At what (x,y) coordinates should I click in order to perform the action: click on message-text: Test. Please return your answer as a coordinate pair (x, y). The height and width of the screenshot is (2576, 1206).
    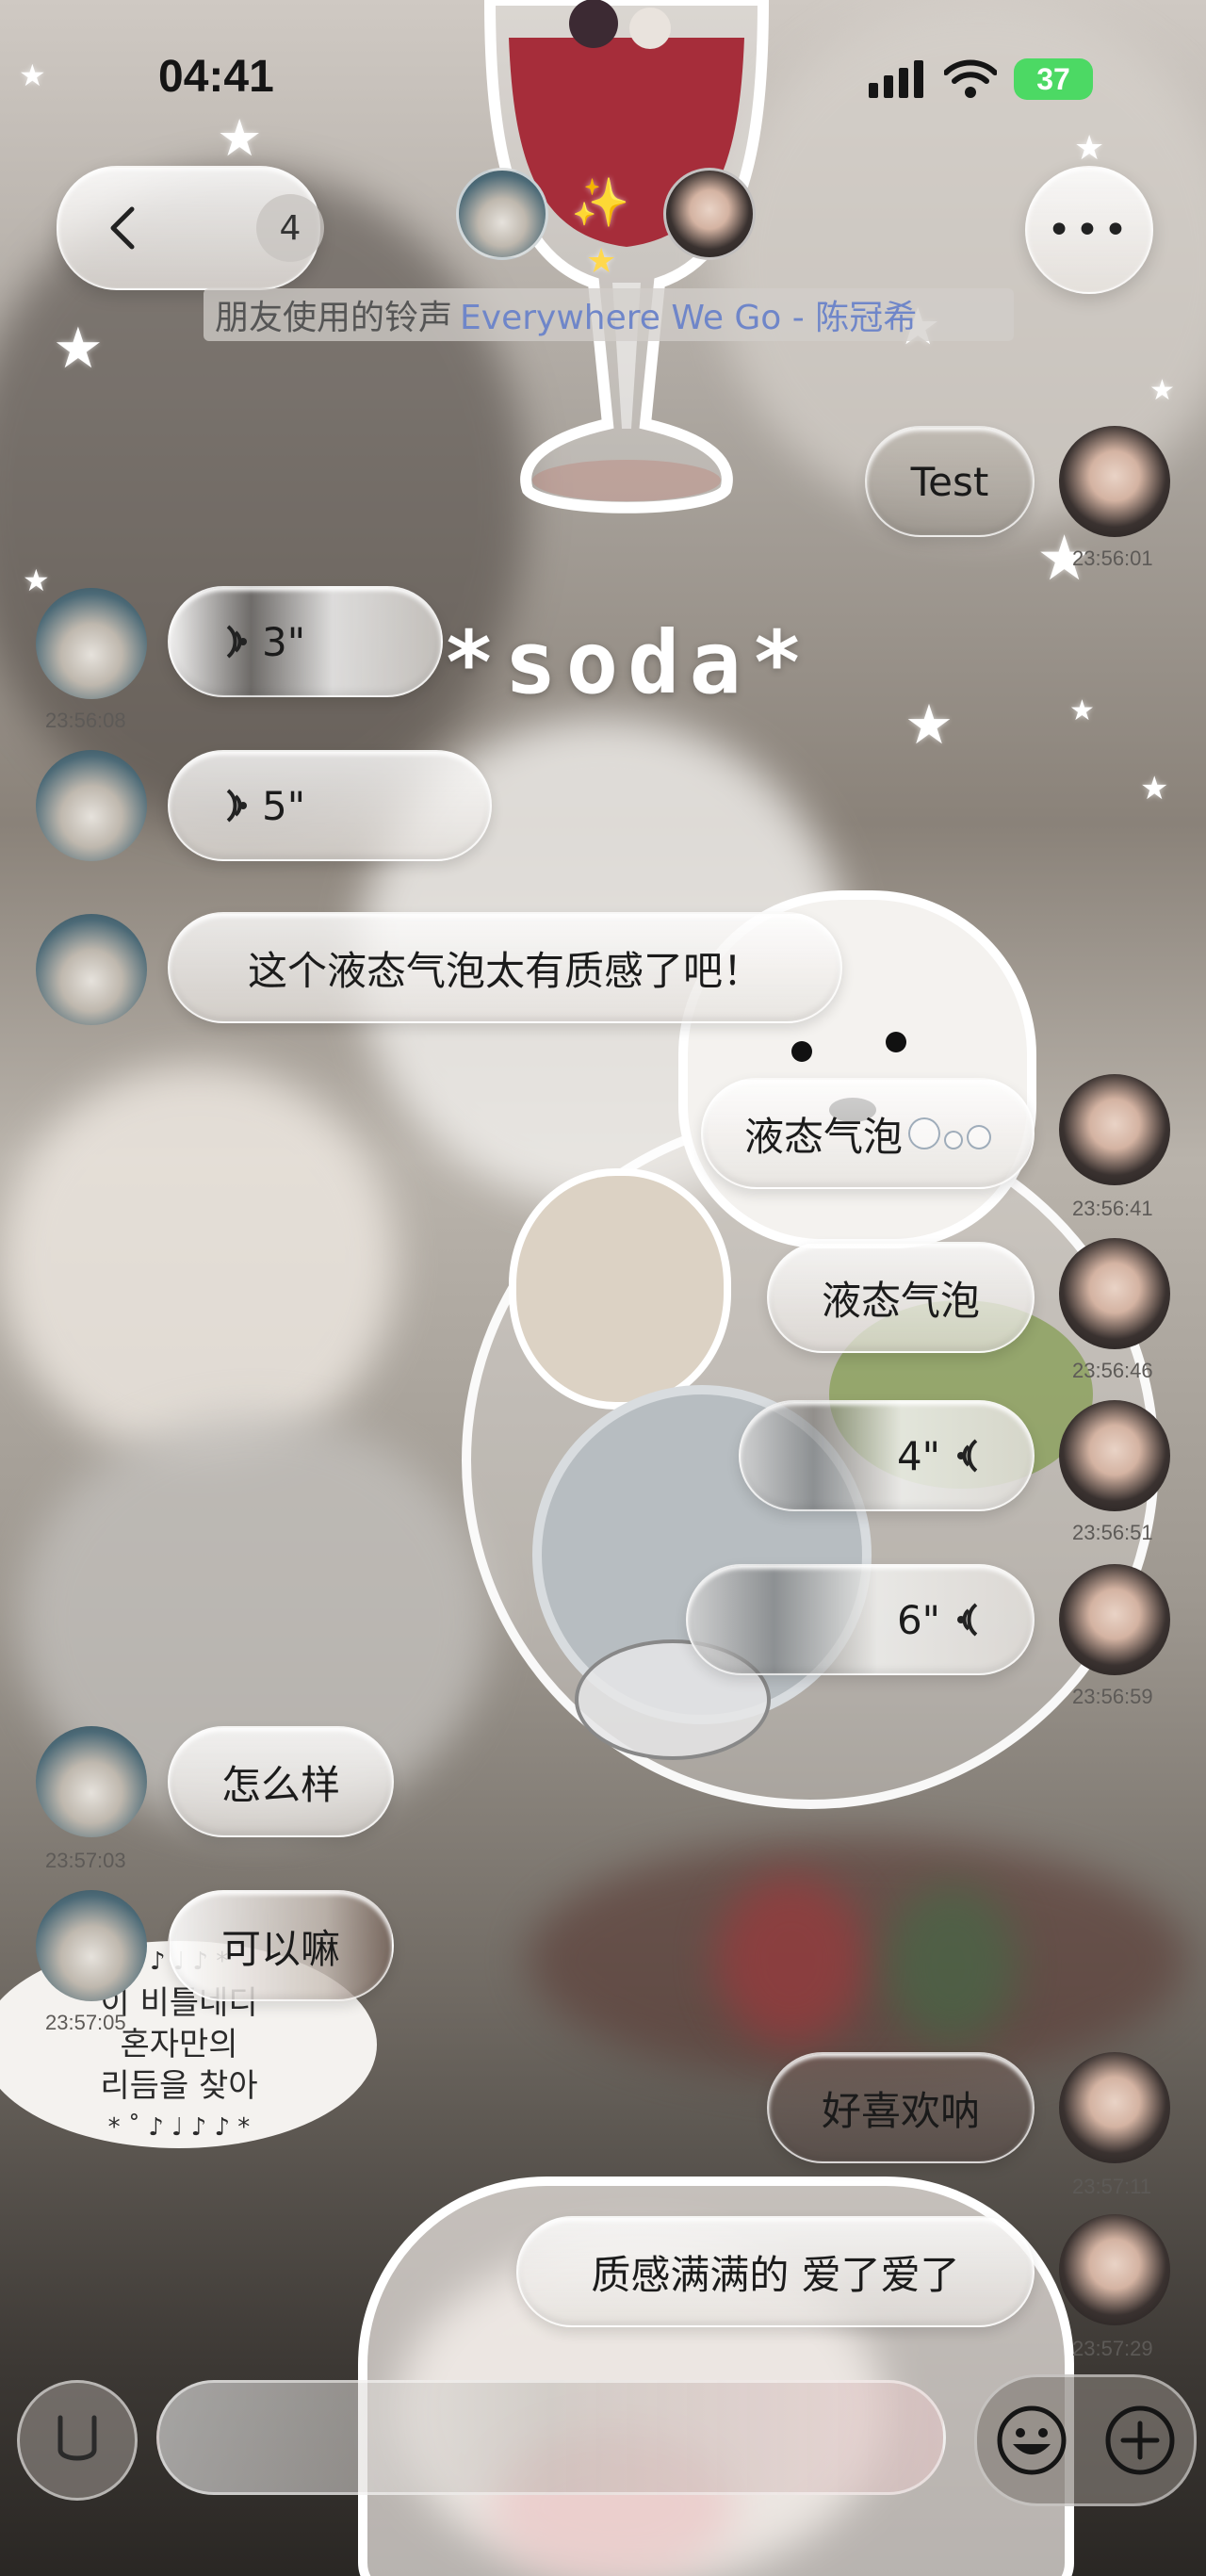
    Looking at the image, I should click on (949, 481).